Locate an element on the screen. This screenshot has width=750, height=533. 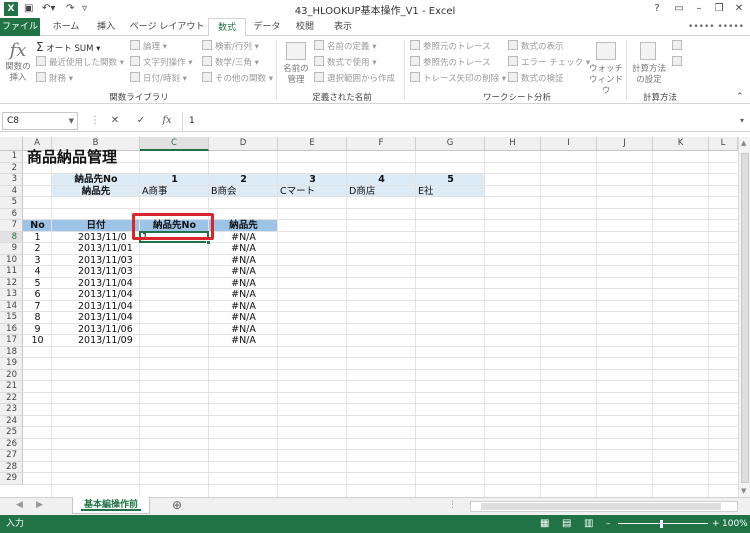
restore-button: ❐ is located at coordinates (719, 9).